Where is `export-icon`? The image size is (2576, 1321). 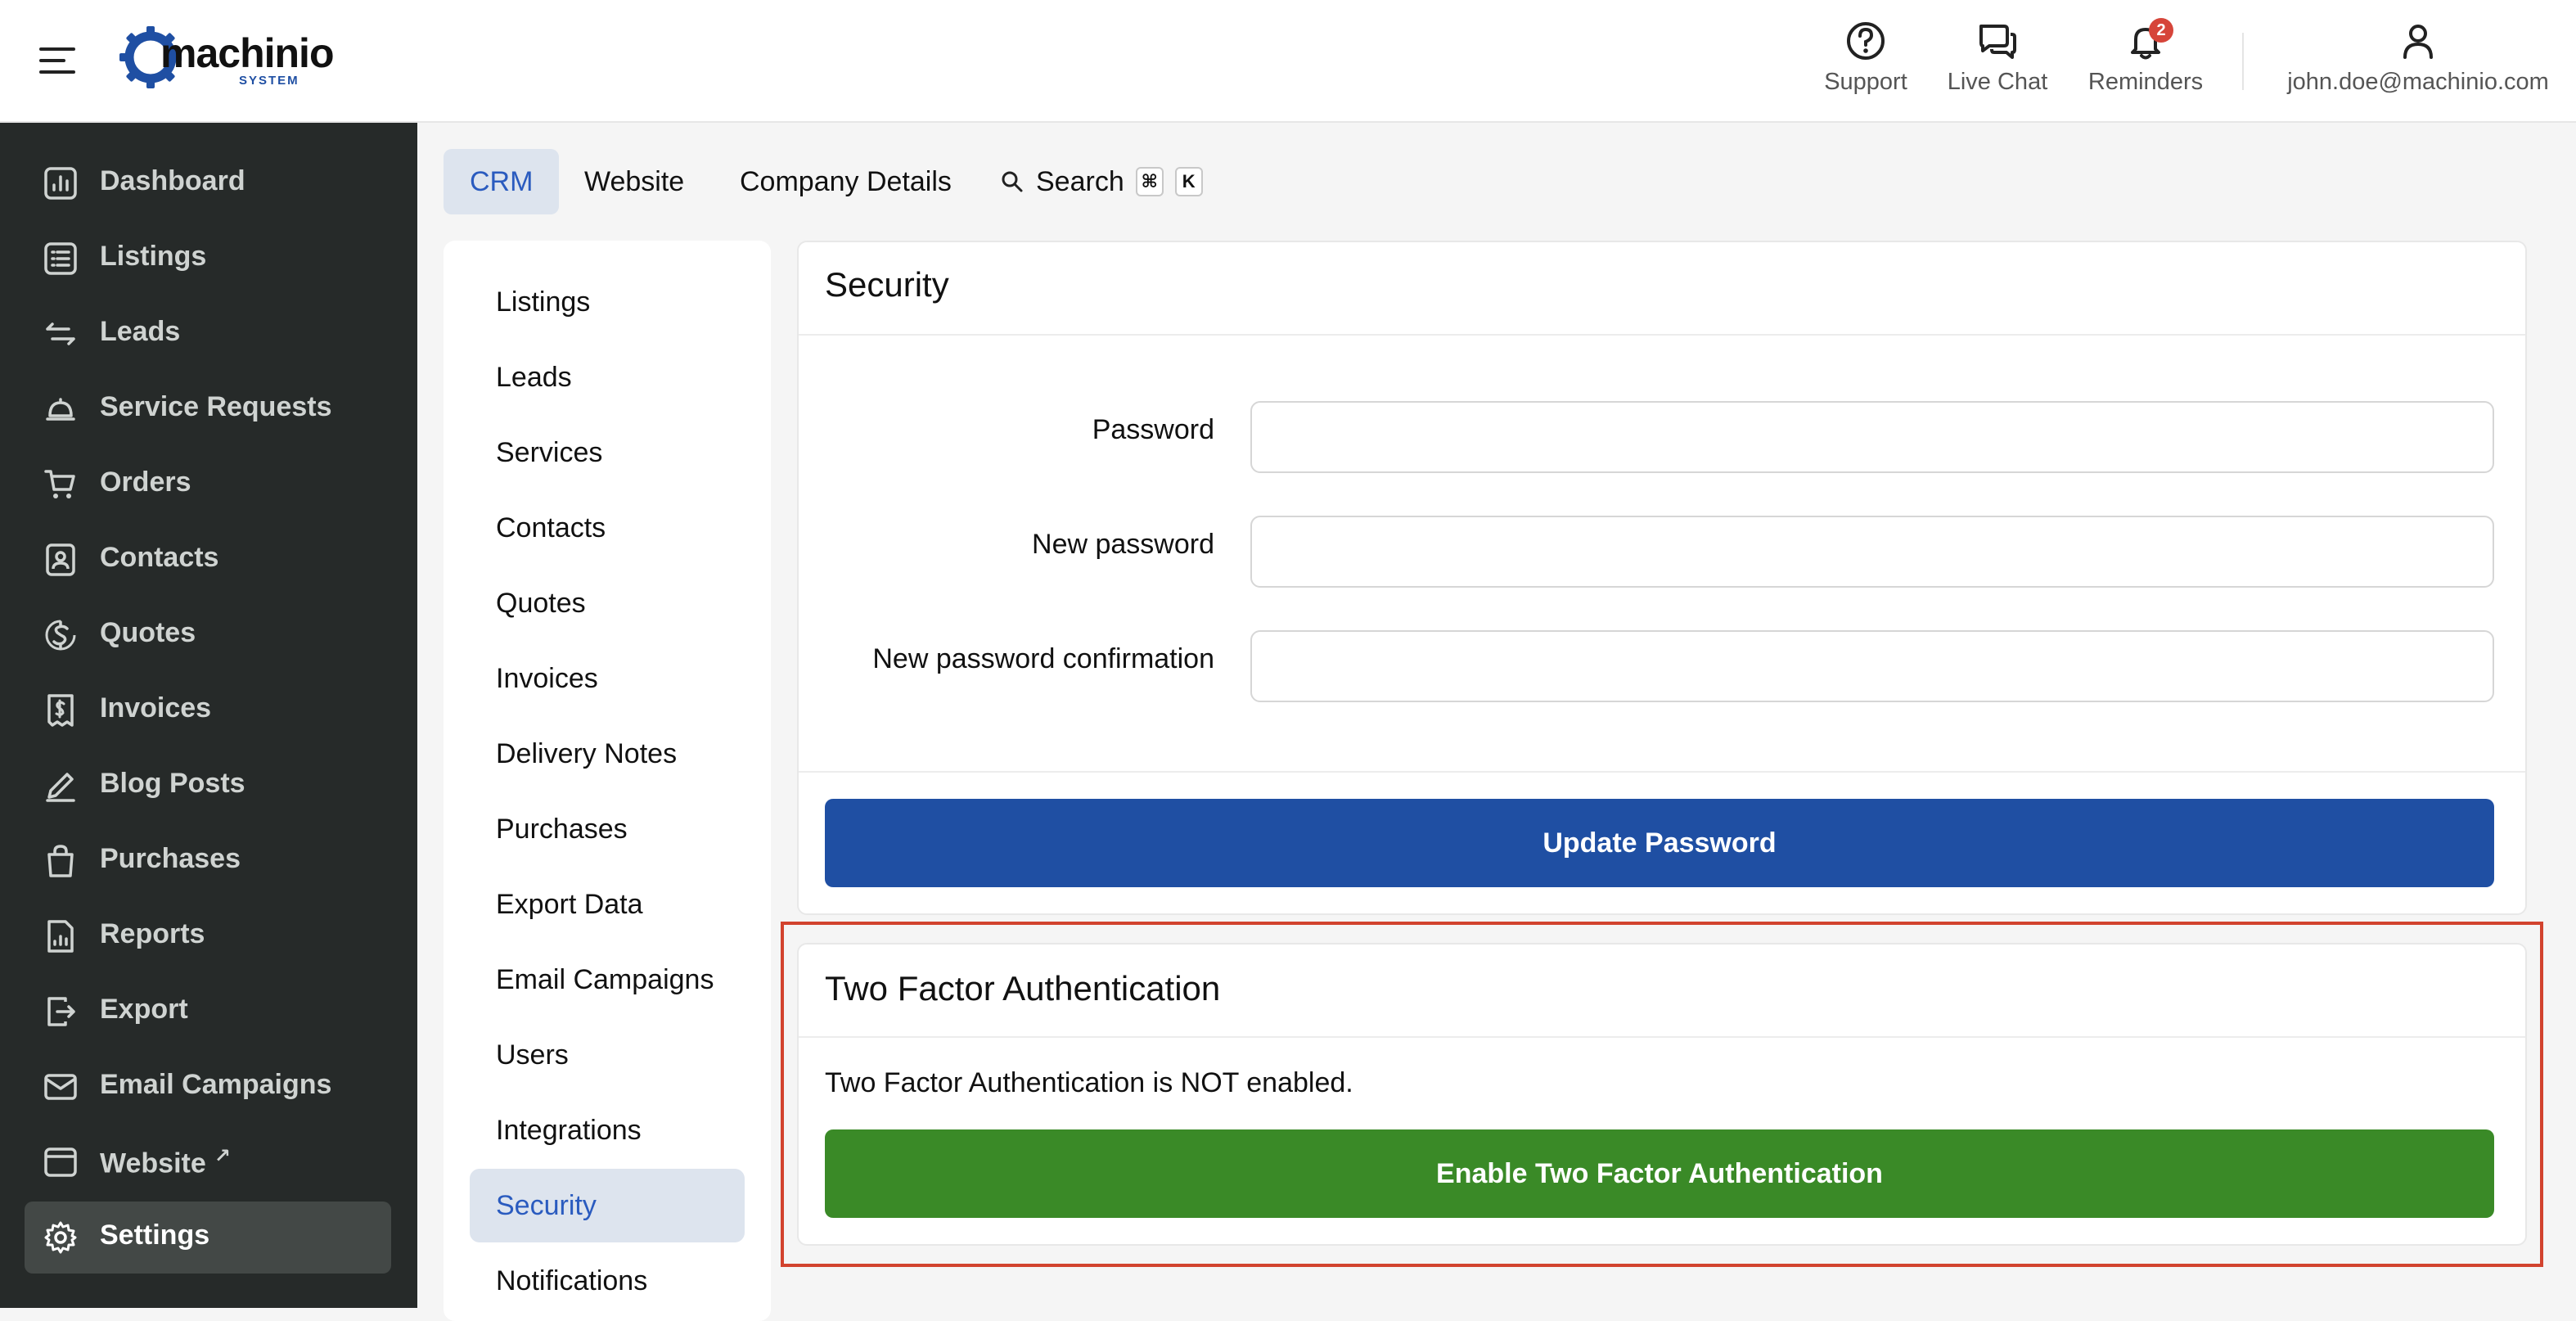 export-icon is located at coordinates (61, 1012).